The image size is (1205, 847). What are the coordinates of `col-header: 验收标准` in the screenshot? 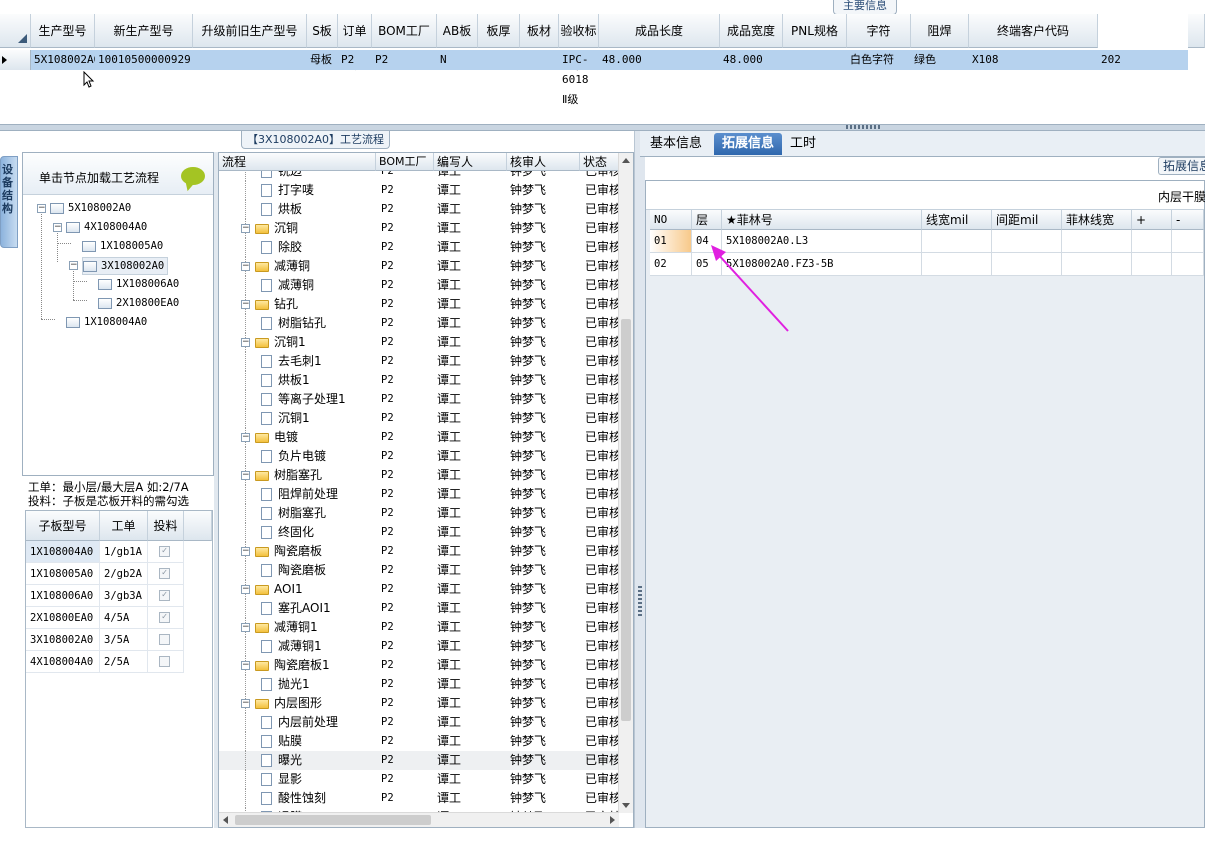 It's located at (579, 43).